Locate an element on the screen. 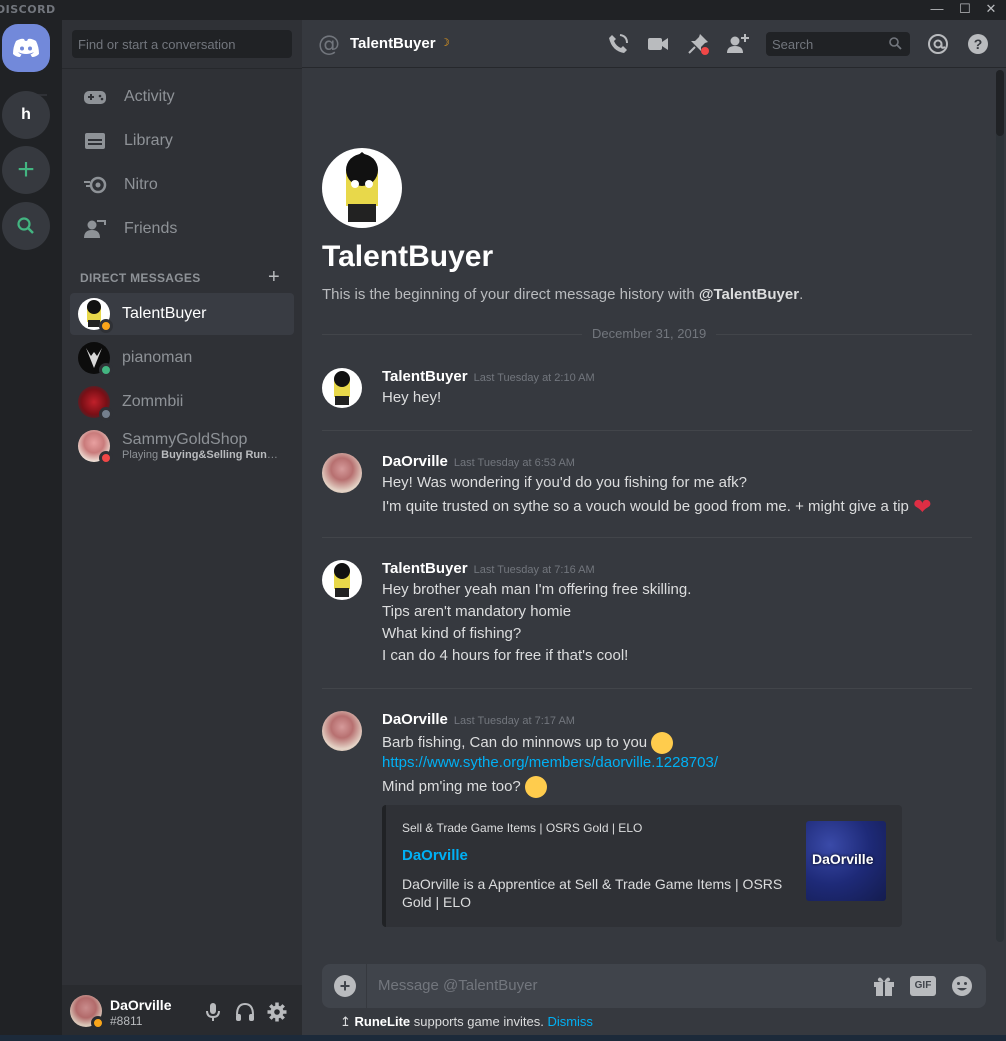 The width and height of the screenshot is (1006, 1041). pinned-messages-icon is located at coordinates (698, 44).